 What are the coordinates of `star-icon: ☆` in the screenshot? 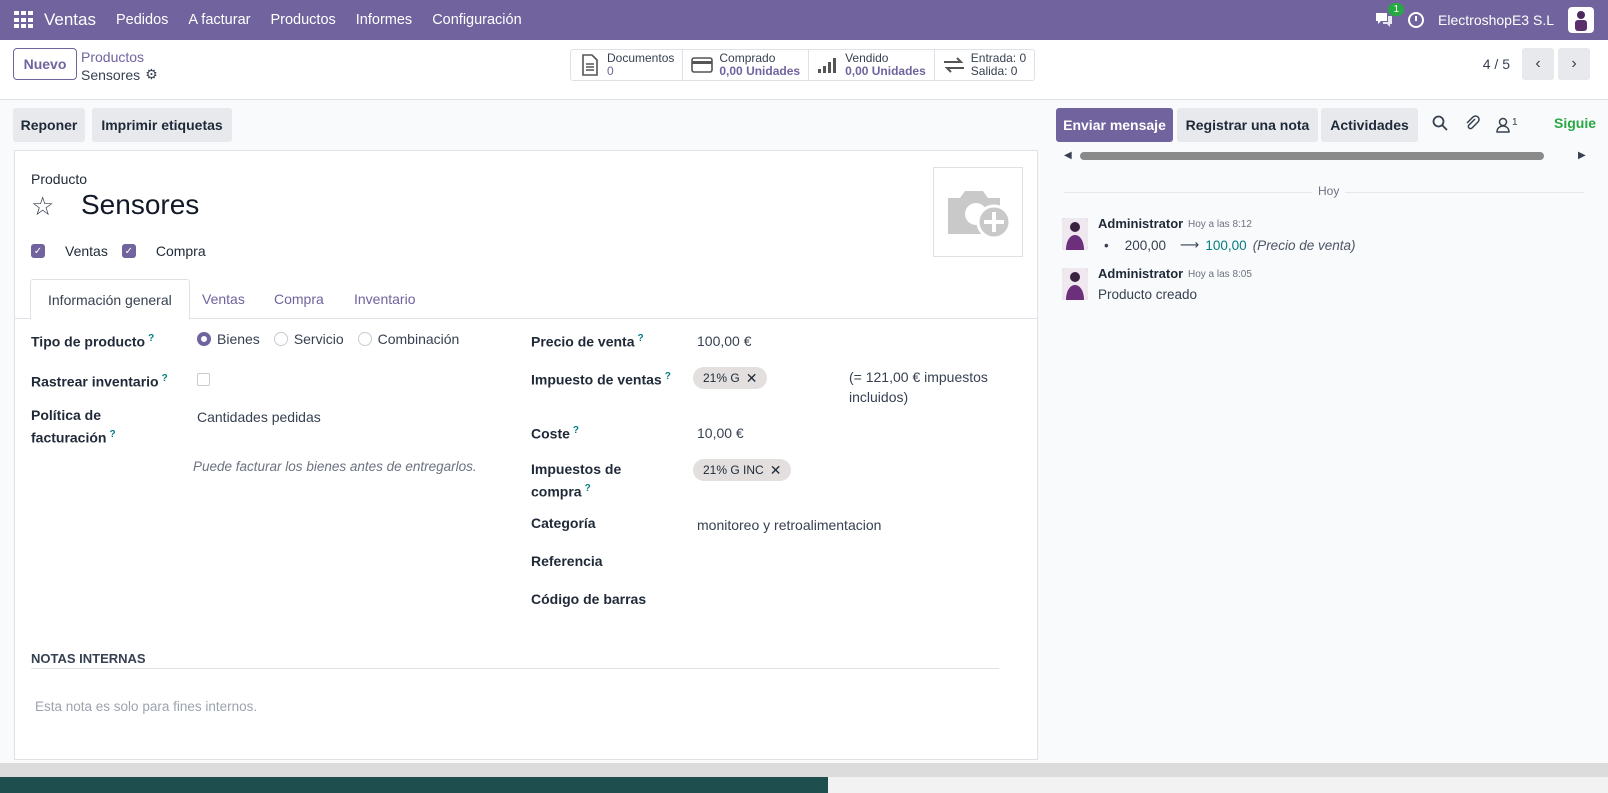 It's located at (42, 206).